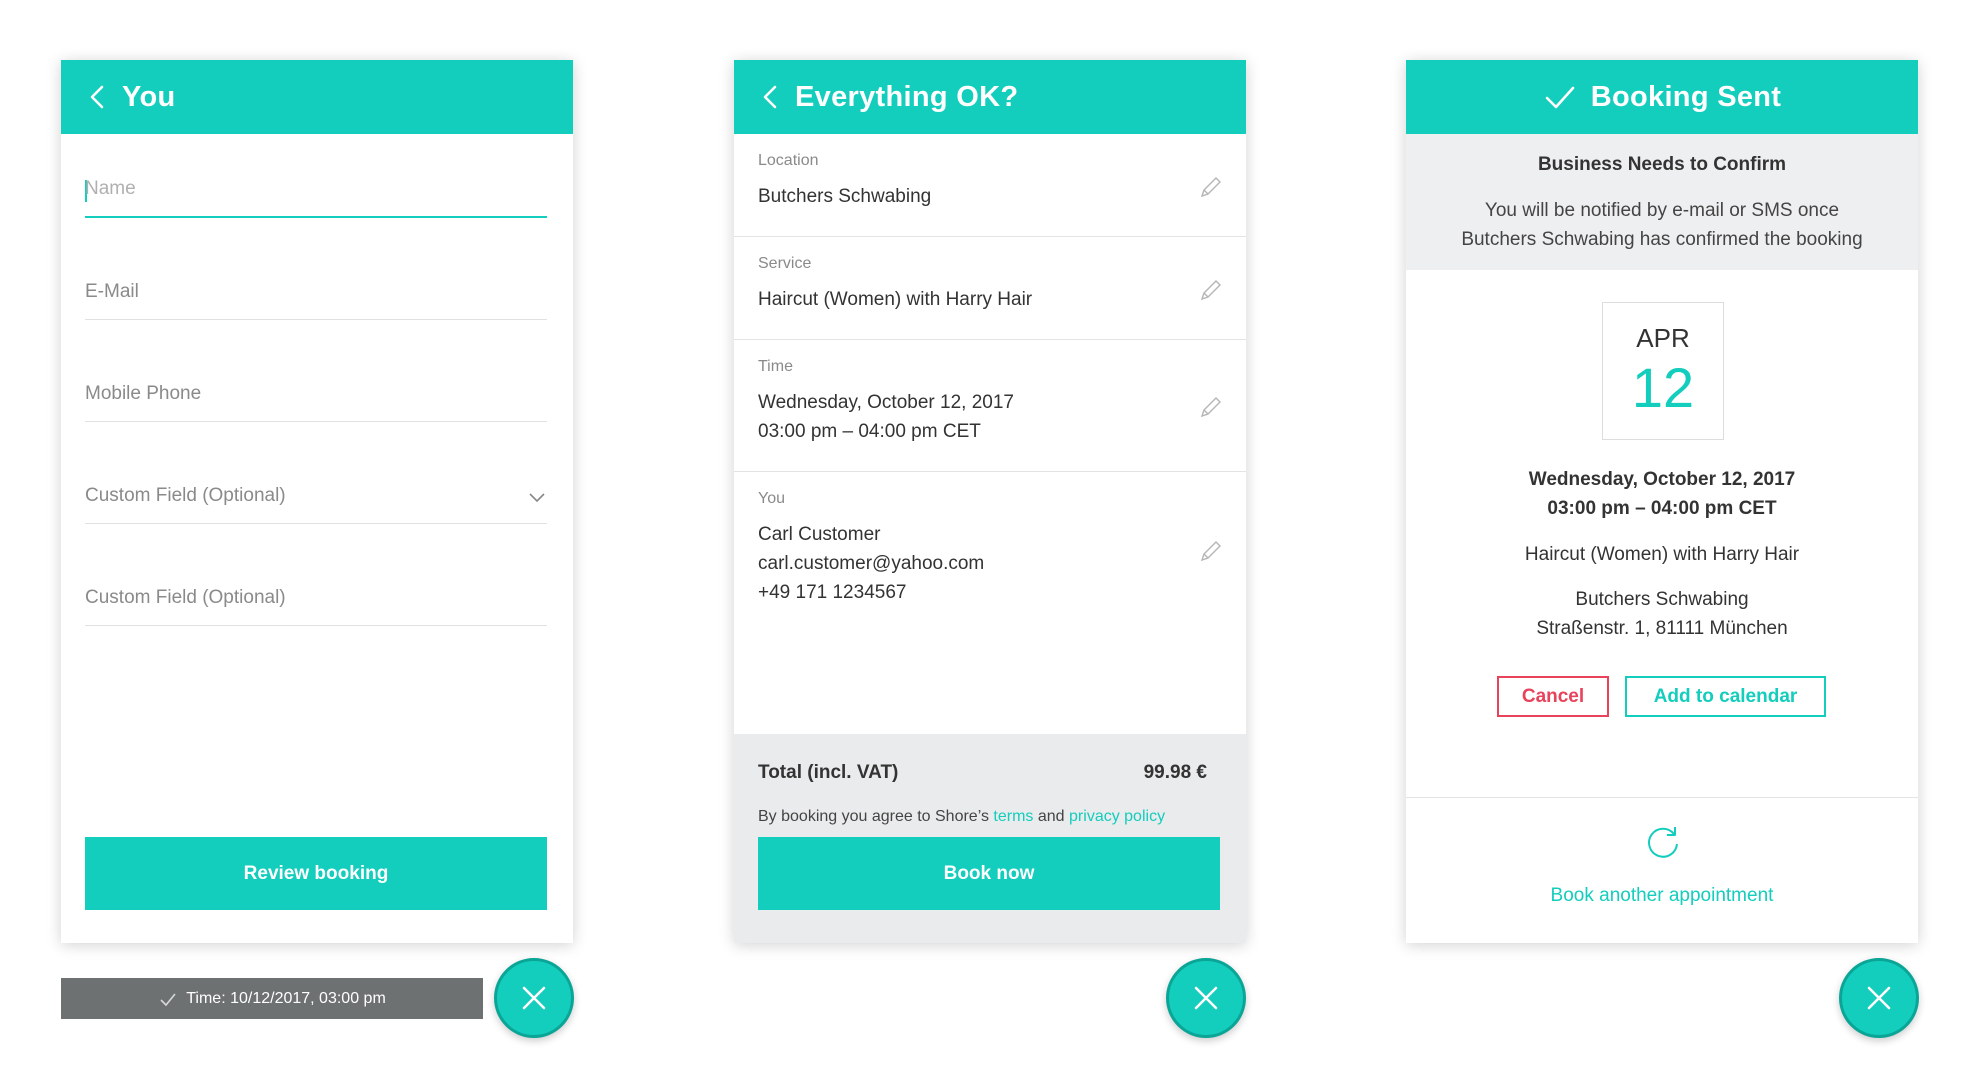 This screenshot has width=1970, height=1090. Describe the element at coordinates (1725, 696) in the screenshot. I see `add-to-calendar-button: Add to calendar` at that location.